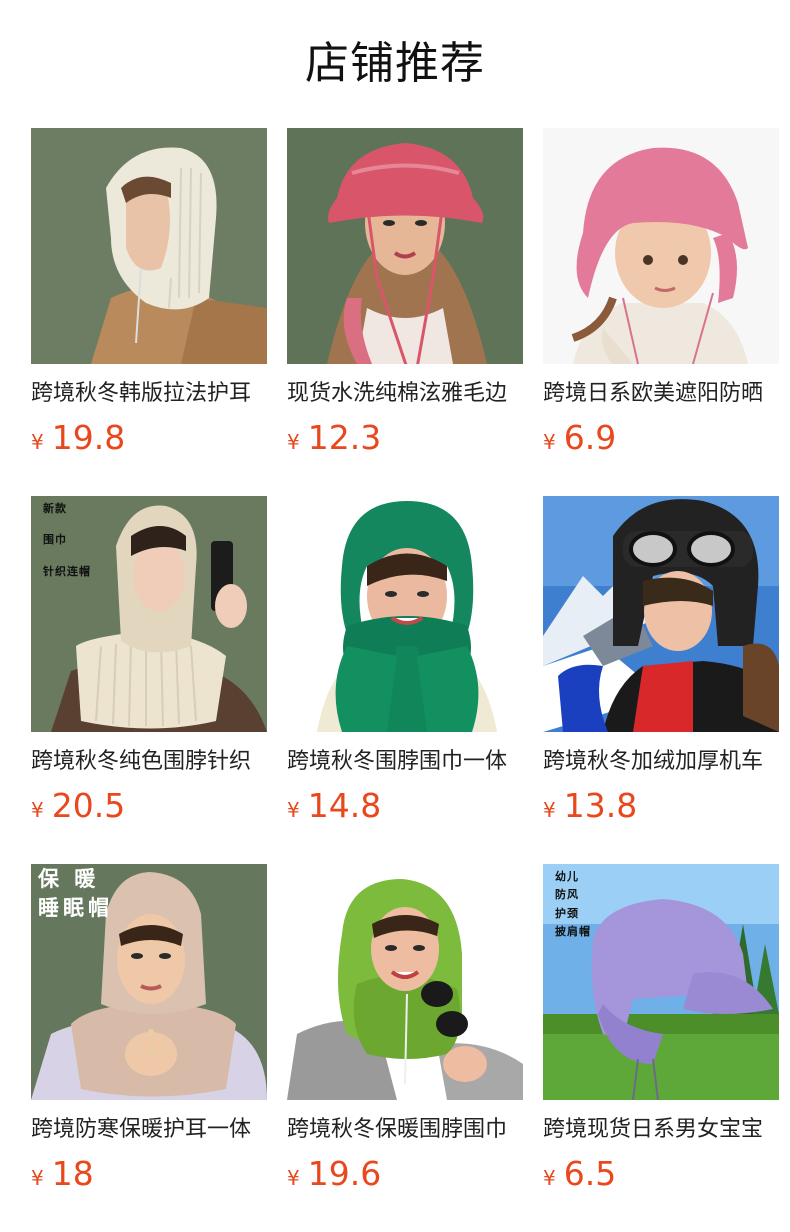  What do you see at coordinates (344, 805) in the screenshot?
I see `price-value: 14.8` at bounding box center [344, 805].